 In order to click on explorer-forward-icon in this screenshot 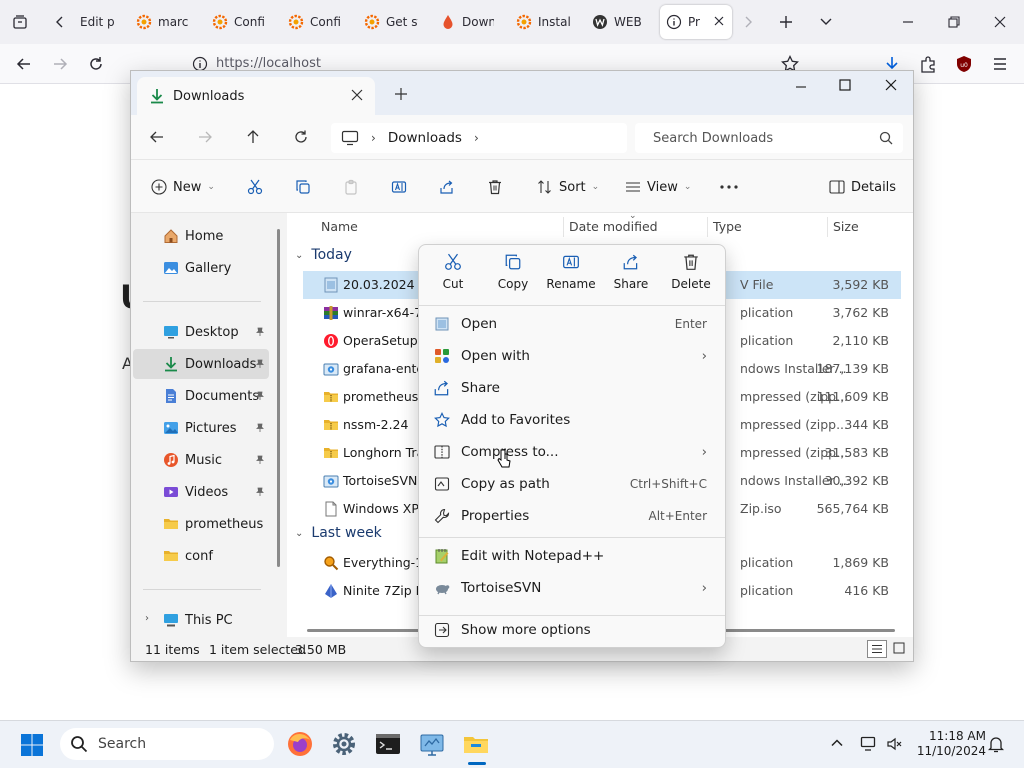, I will do `click(205, 137)`.